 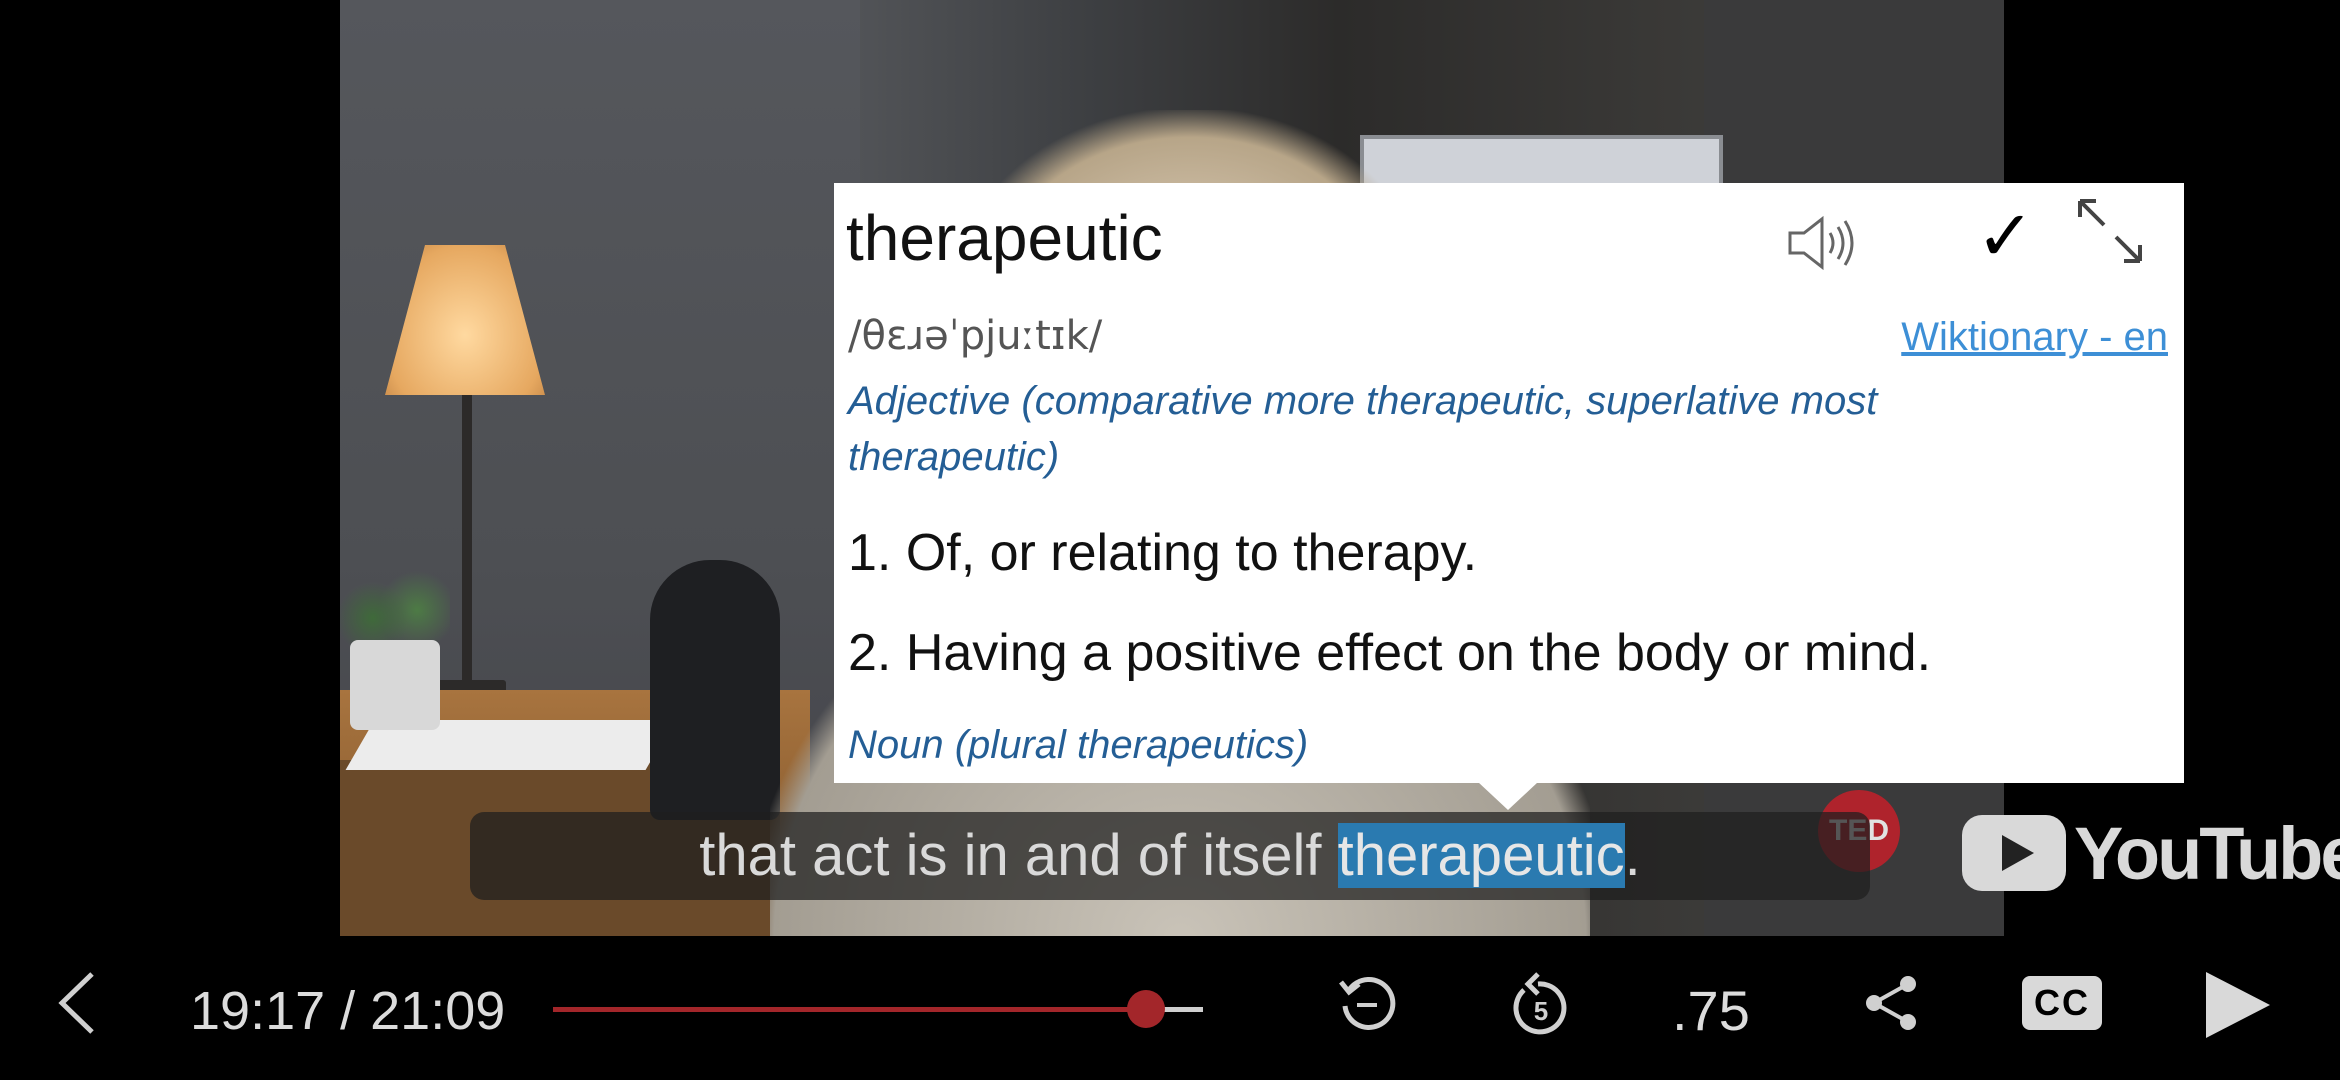 What do you see at coordinates (348, 1011) in the screenshot?
I see `playback-time: 19:17 / 21:09` at bounding box center [348, 1011].